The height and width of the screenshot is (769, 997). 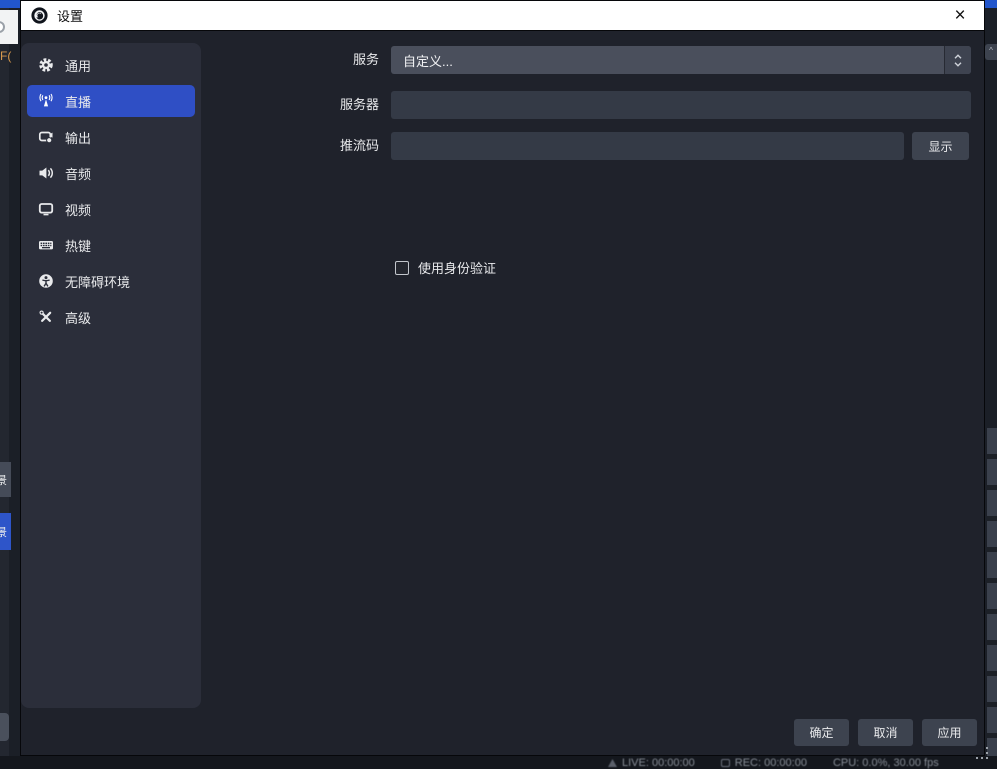 I want to click on output-icon, so click(x=45, y=137).